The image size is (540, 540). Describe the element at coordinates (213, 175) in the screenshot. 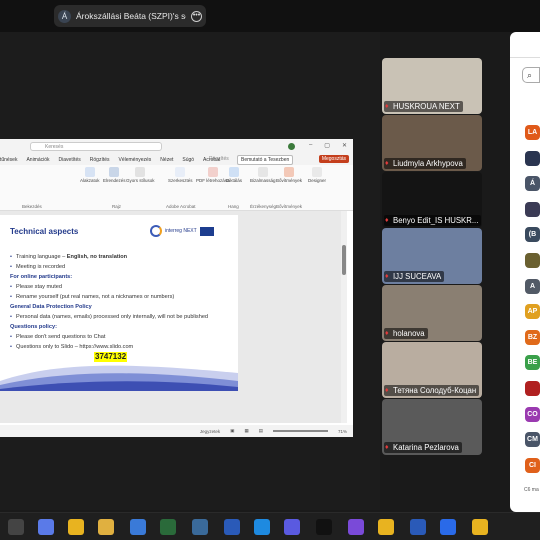

I see `ribbon-create-pdf: PDF létrehozása` at that location.